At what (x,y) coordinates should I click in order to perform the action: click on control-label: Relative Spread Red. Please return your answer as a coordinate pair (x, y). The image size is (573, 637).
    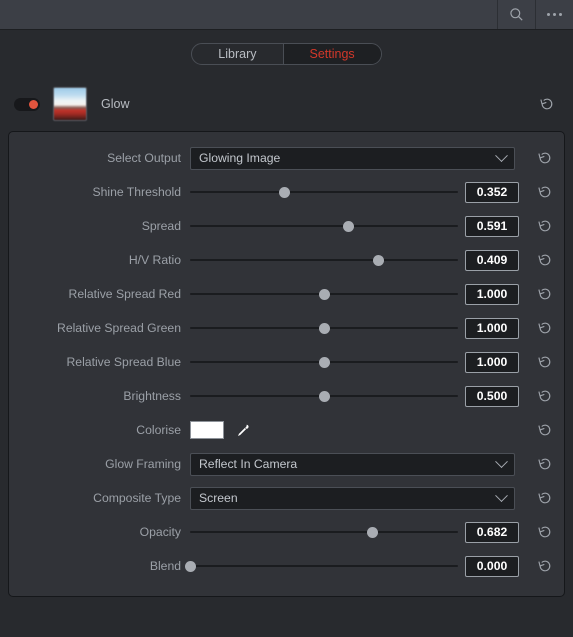
    Looking at the image, I should click on (124, 294).